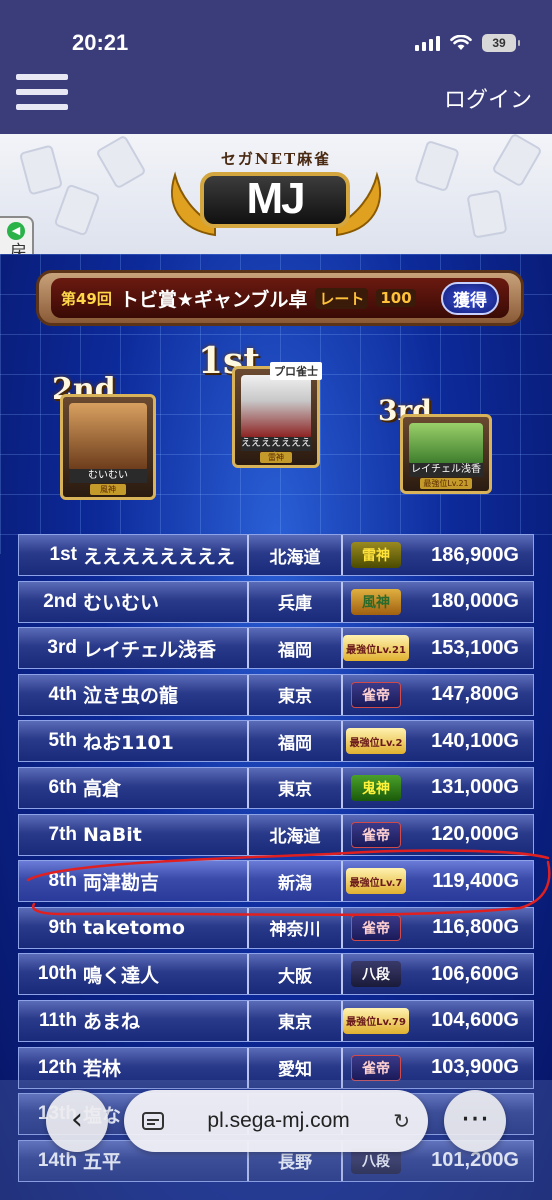 This screenshot has width=552, height=1200. What do you see at coordinates (475, 1121) in the screenshot?
I see `more-icon: ···` at bounding box center [475, 1121].